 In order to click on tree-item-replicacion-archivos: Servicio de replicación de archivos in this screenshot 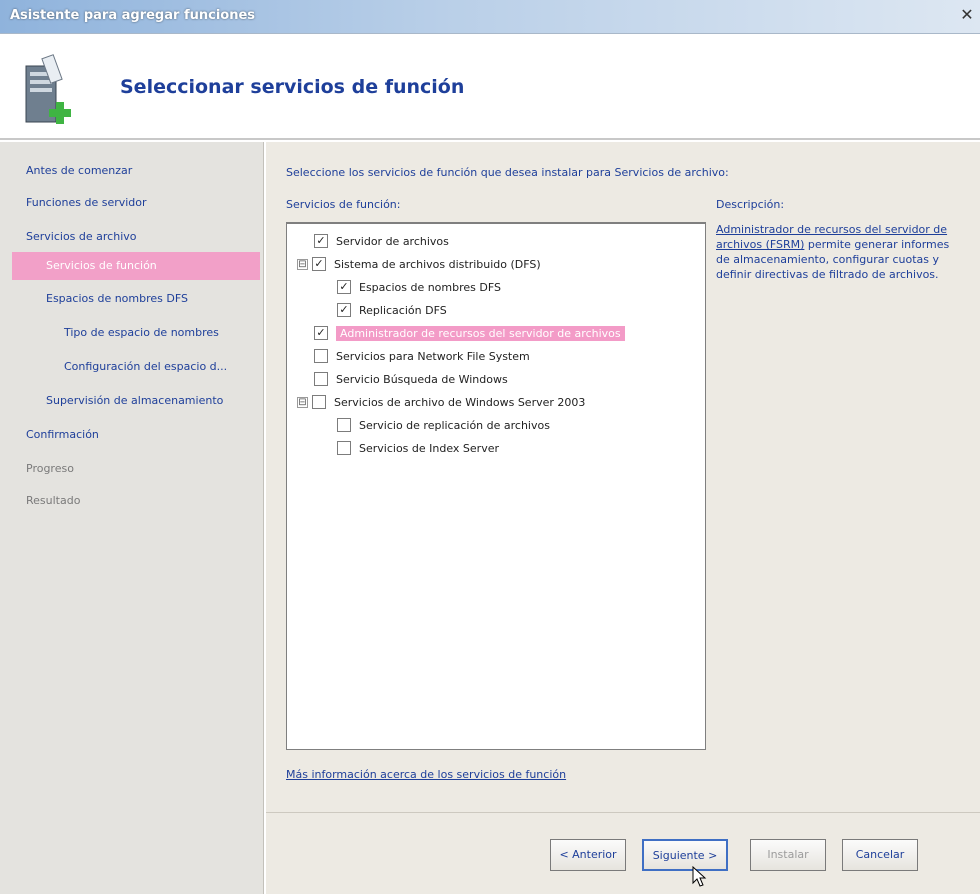, I will do `click(443, 425)`.